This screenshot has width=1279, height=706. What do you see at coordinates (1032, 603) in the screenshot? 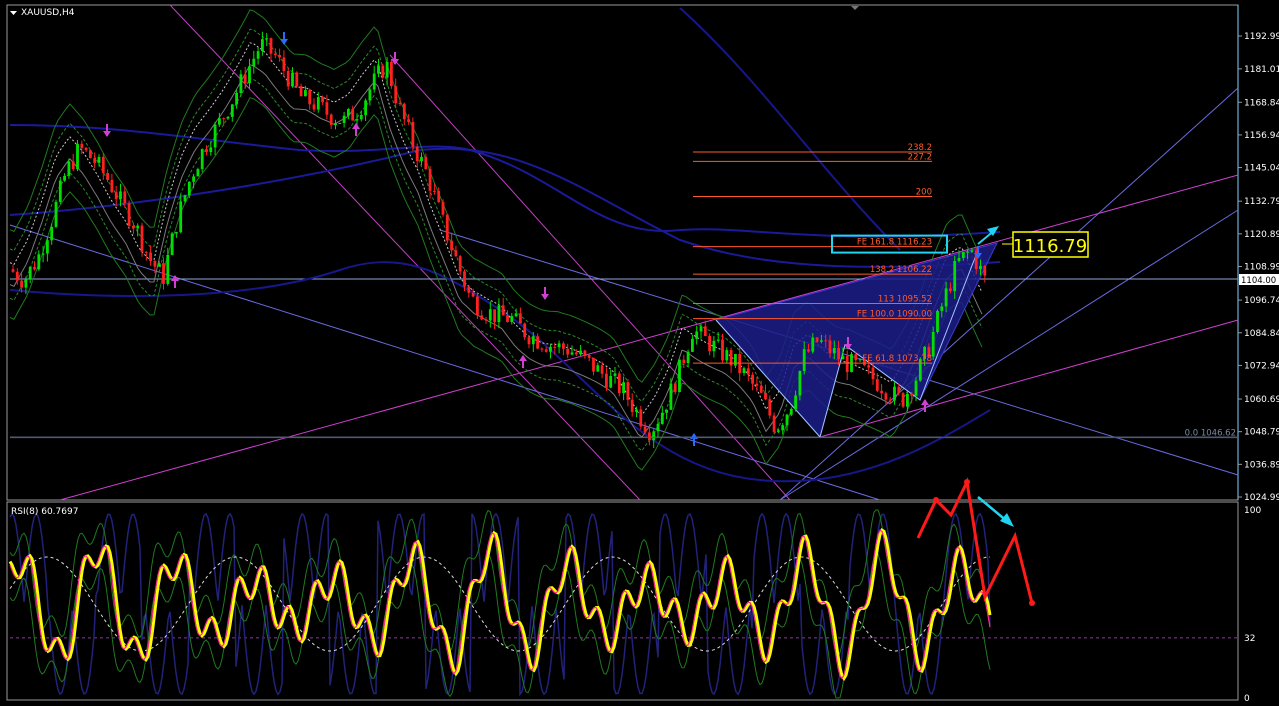
I see `projection-arrow-head` at bounding box center [1032, 603].